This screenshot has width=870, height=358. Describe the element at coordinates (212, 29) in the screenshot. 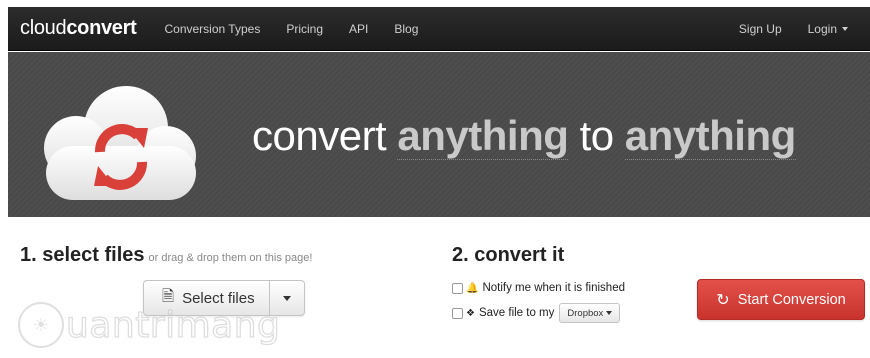

I see `nav-link-conversion-types: Conversion Types` at that location.